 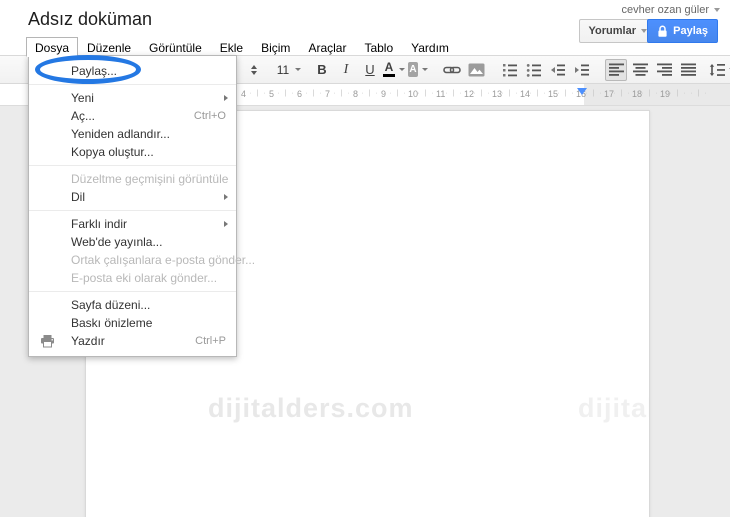 What do you see at coordinates (327, 48) in the screenshot?
I see `menubar-item-araclar: Araçlar` at bounding box center [327, 48].